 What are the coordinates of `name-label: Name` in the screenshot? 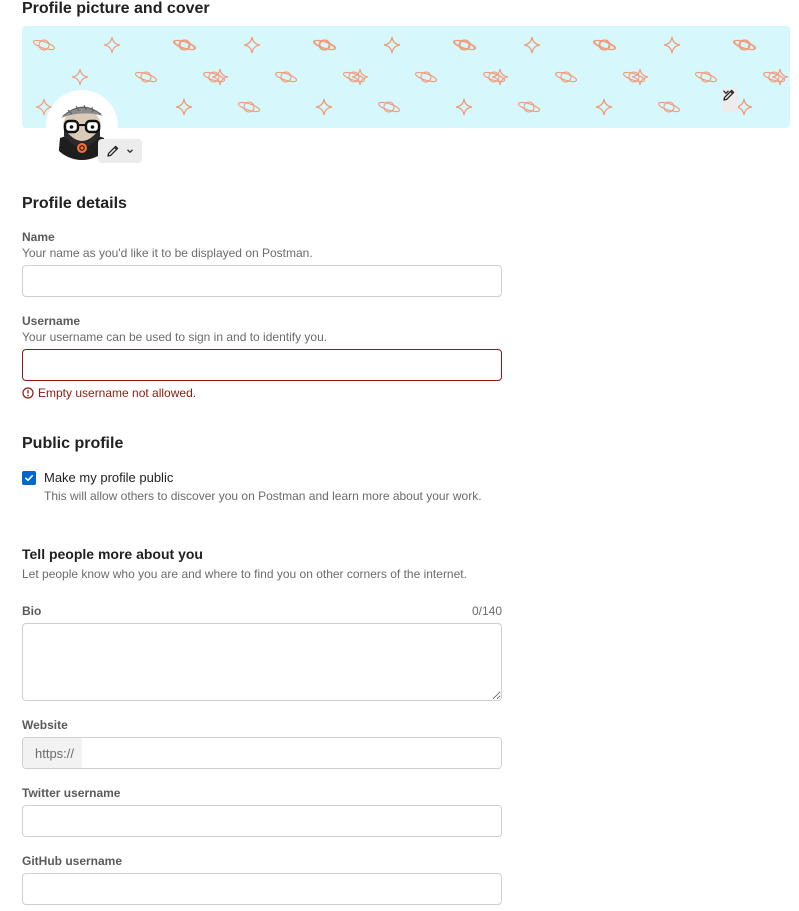 It's located at (38, 237).